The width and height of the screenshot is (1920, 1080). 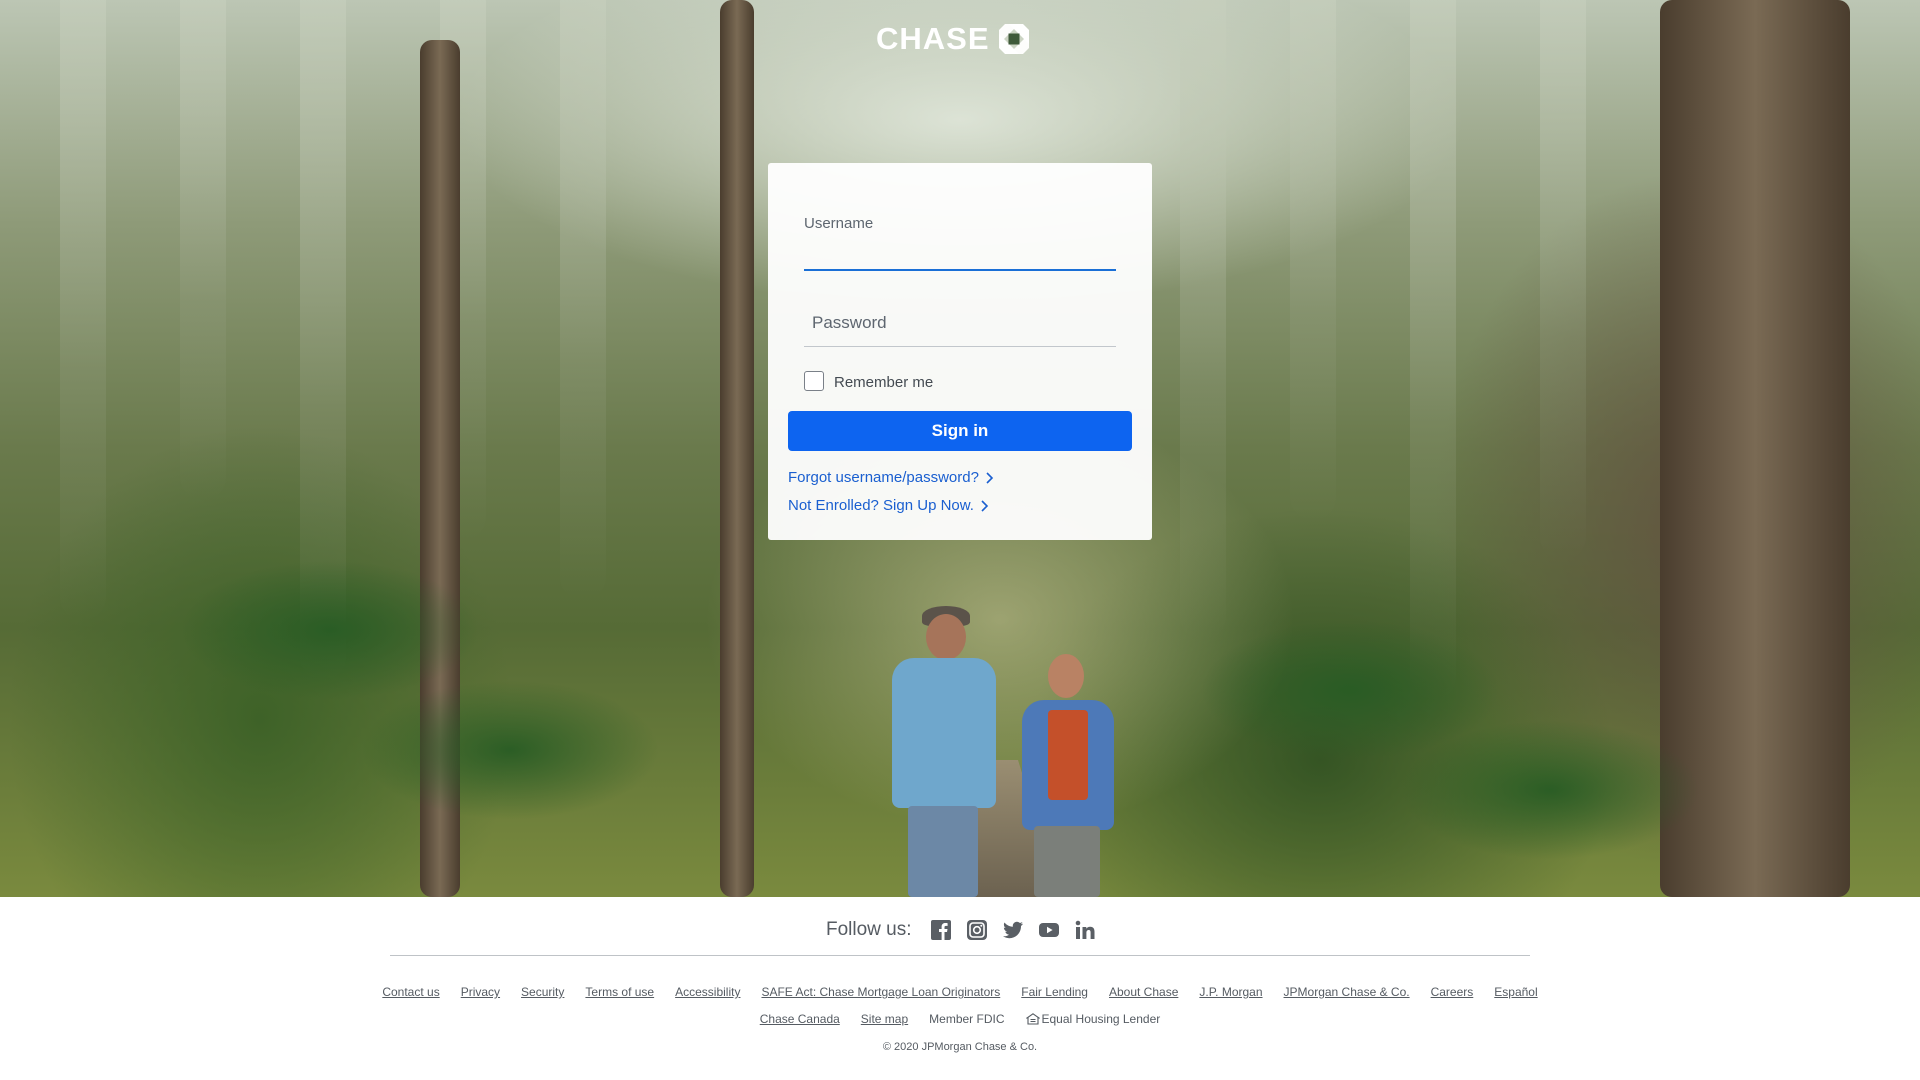 What do you see at coordinates (881, 505) in the screenshot?
I see `sign-up-label: Not Enrolled? Sign Up Now.` at bounding box center [881, 505].